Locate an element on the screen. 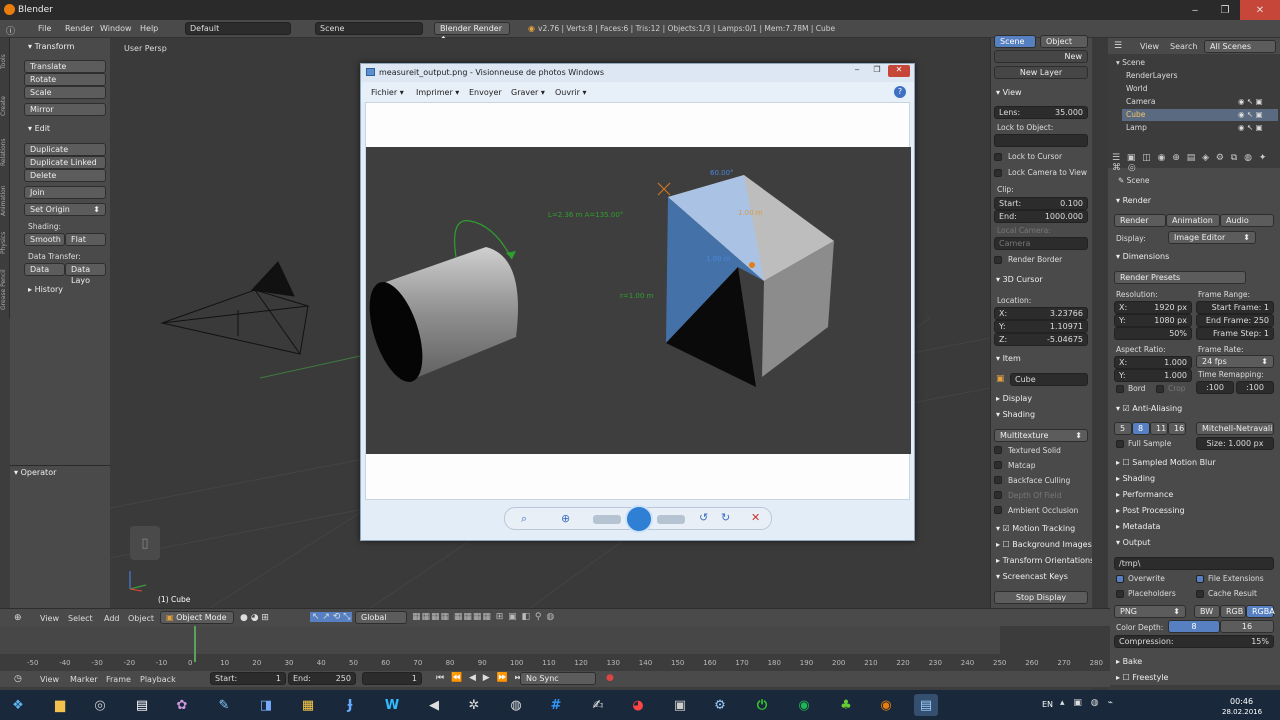  menu-ouvrir: Ouvrir ▾ is located at coordinates (570, 92).